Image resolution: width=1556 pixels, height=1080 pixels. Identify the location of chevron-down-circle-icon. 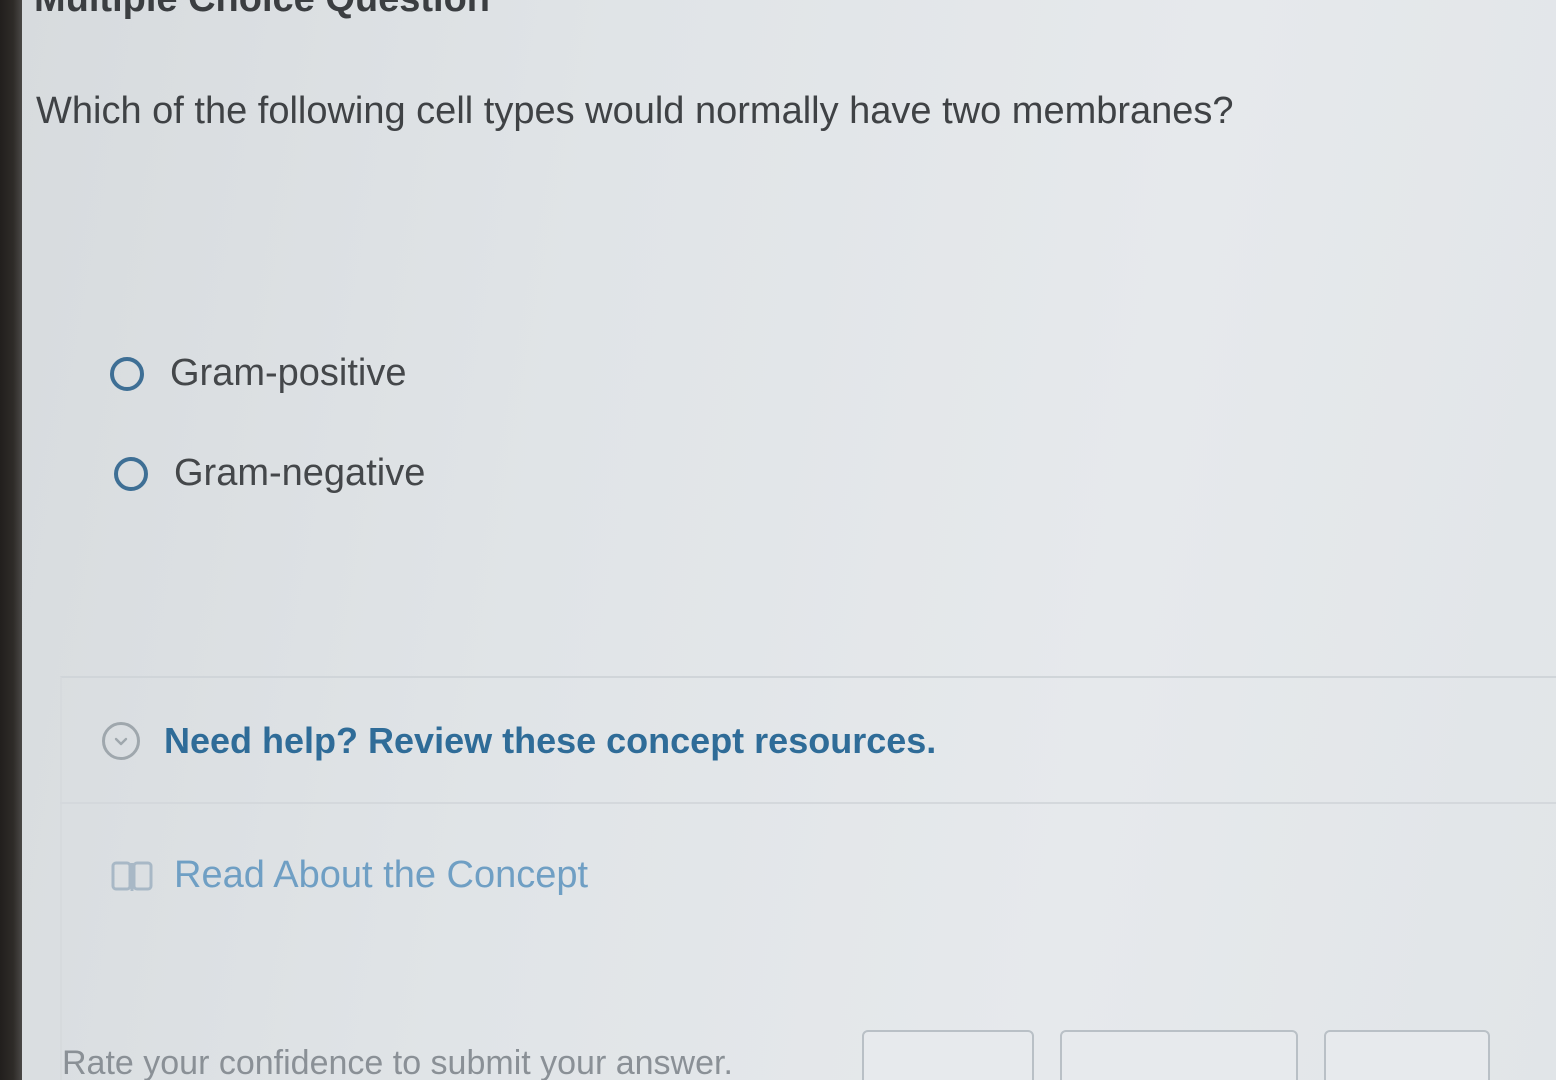
(121, 741).